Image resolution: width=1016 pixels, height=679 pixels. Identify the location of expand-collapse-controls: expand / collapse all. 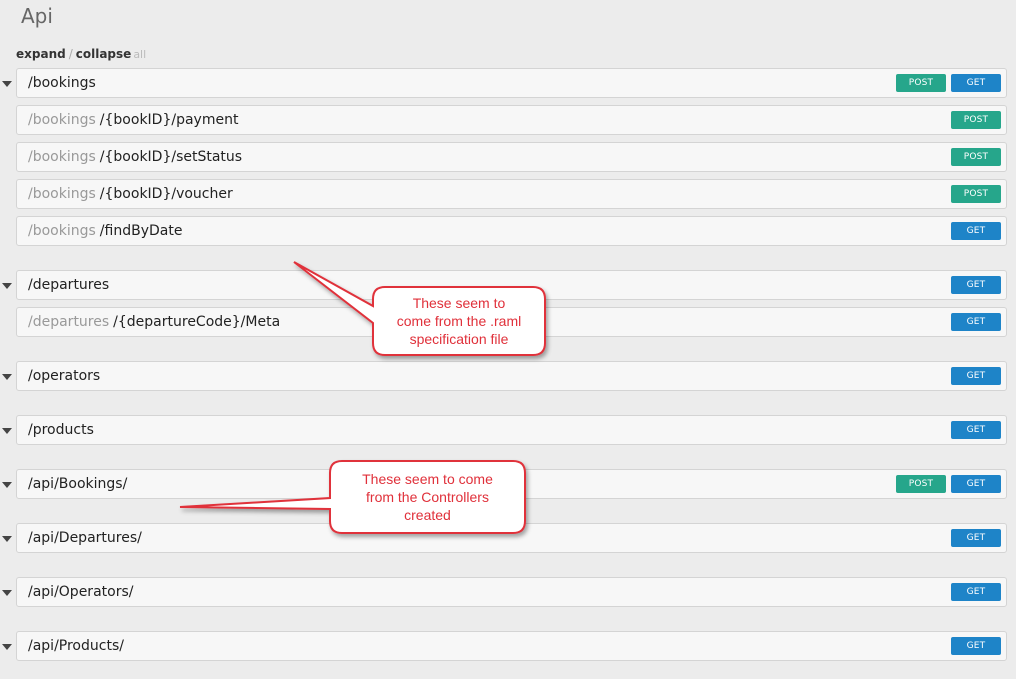
(81, 54).